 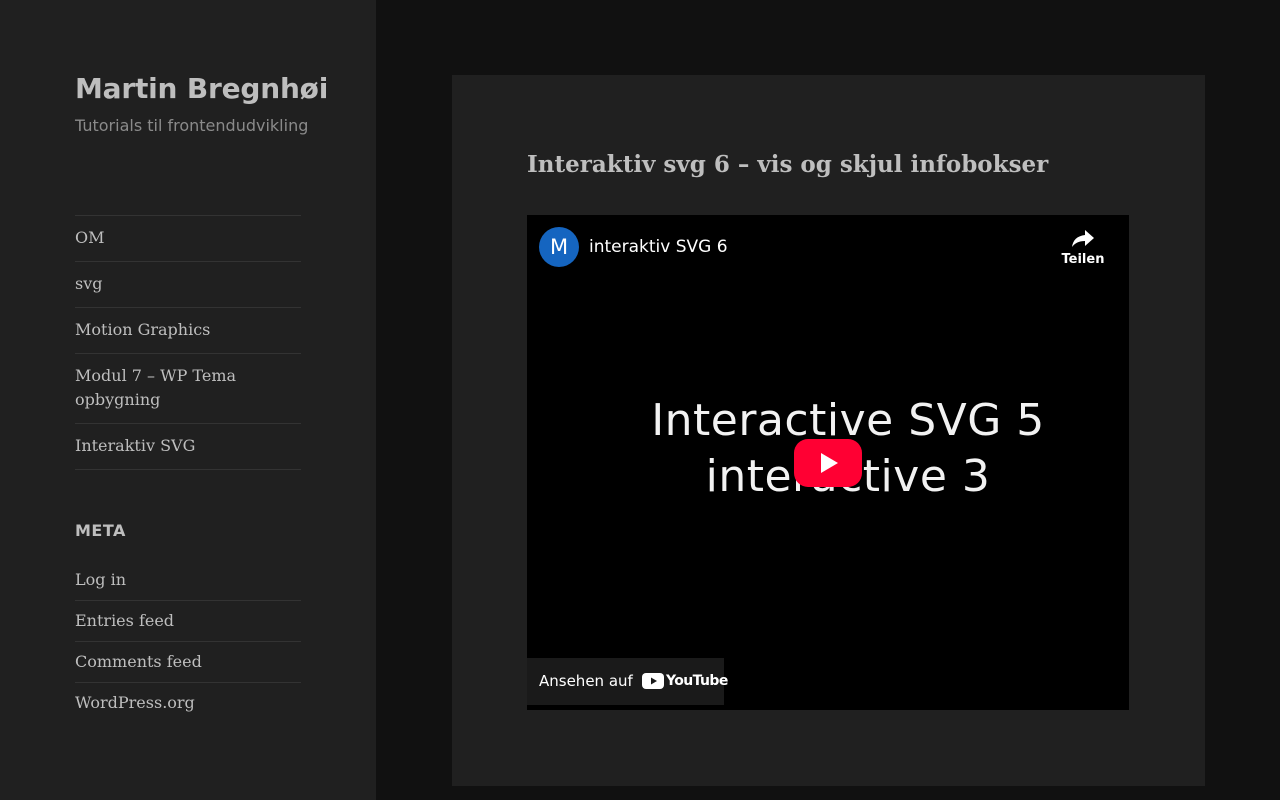 I want to click on meta-link-comments-feed: Comments feed, so click(x=188, y=667).